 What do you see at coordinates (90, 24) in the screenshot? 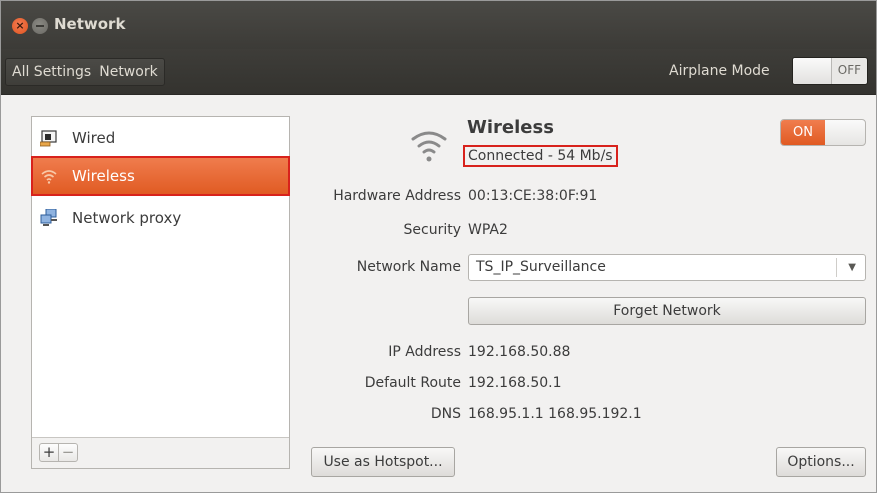
I see `window-title: Network` at bounding box center [90, 24].